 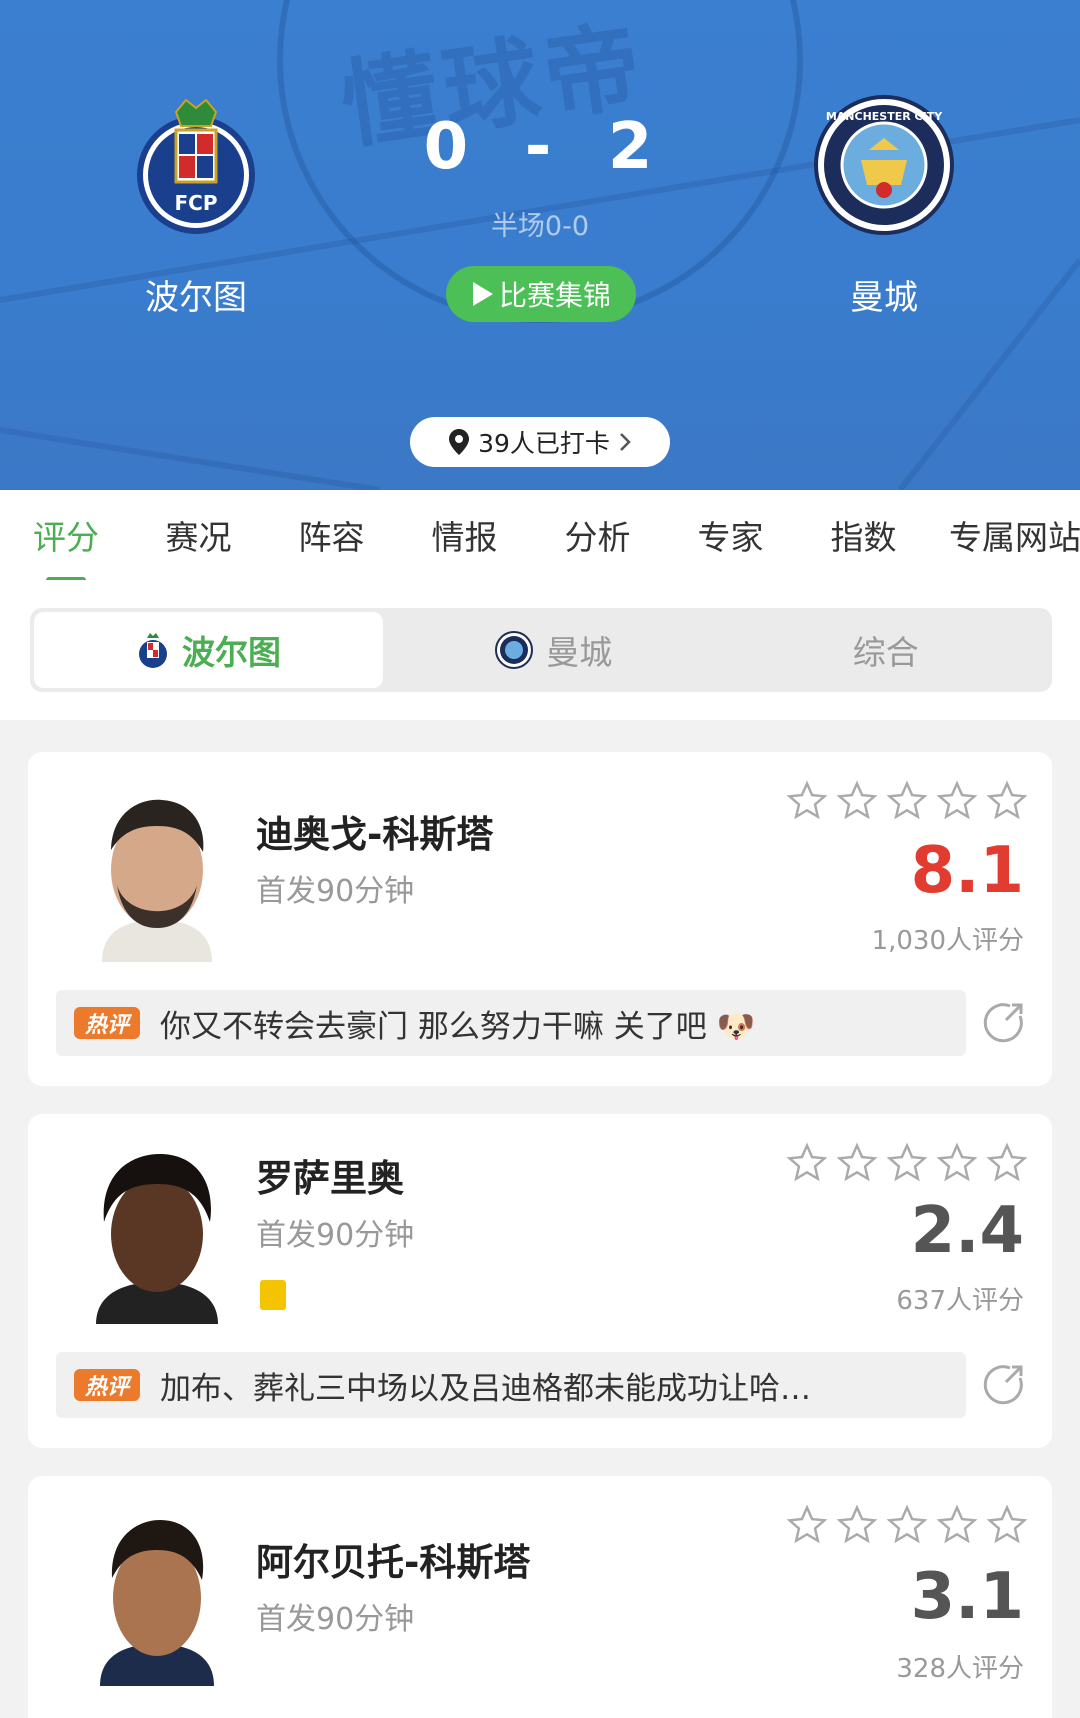 I want to click on city-crest-text: MANCHESTER CITY, so click(x=884, y=116).